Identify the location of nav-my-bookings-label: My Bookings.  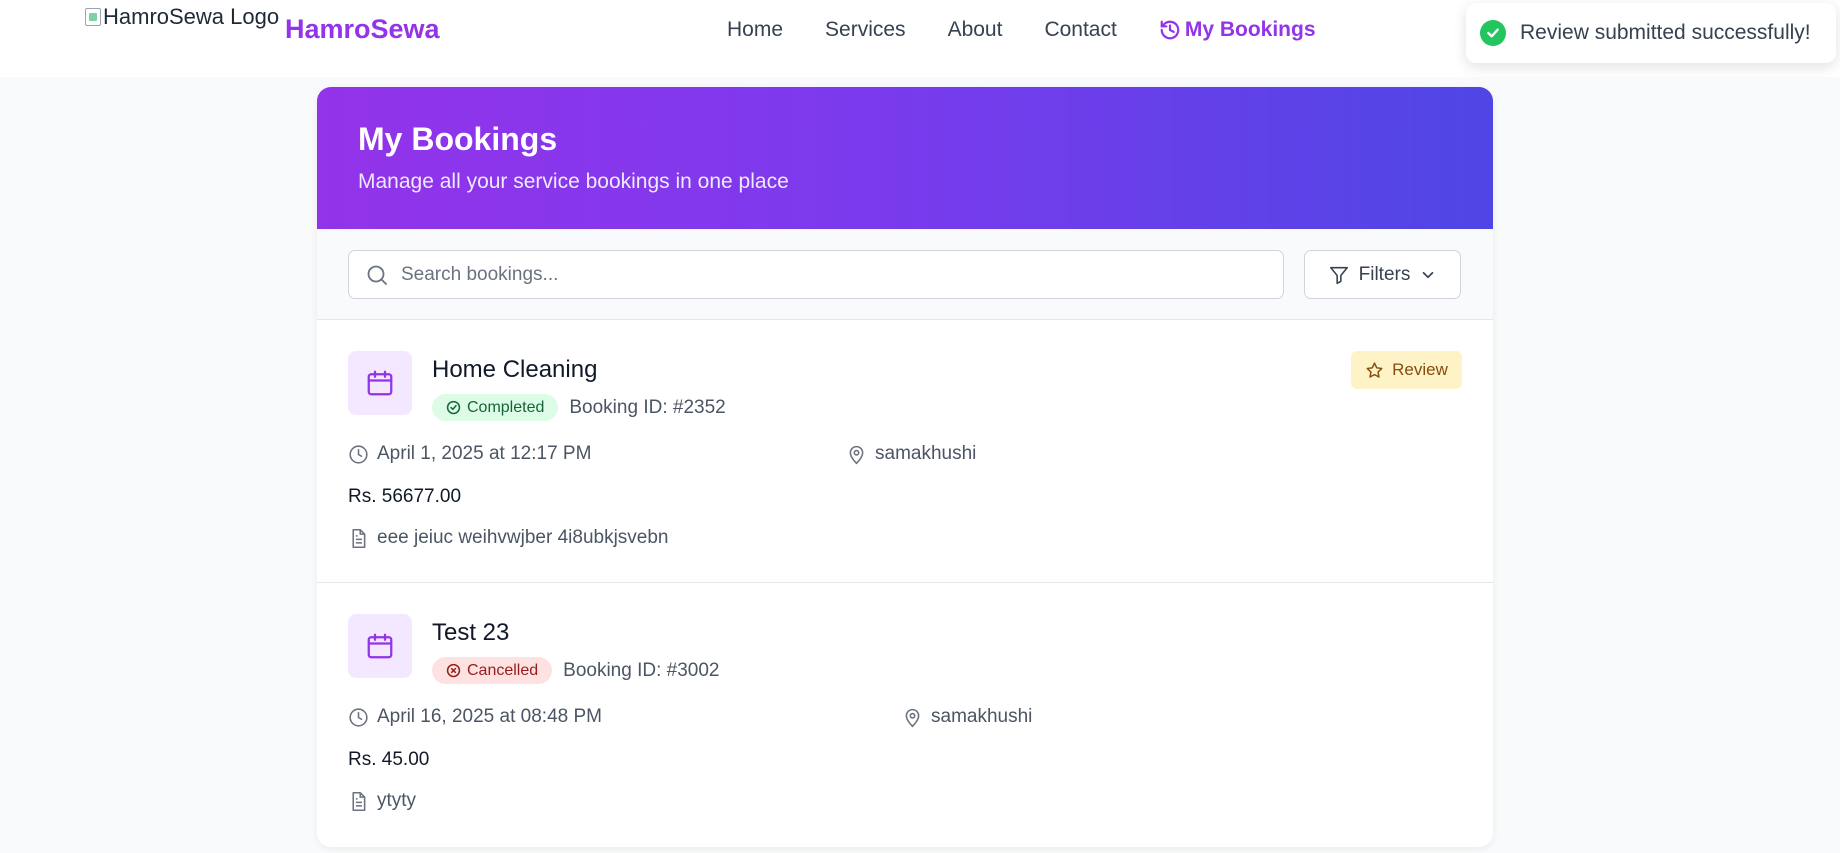
(1250, 29).